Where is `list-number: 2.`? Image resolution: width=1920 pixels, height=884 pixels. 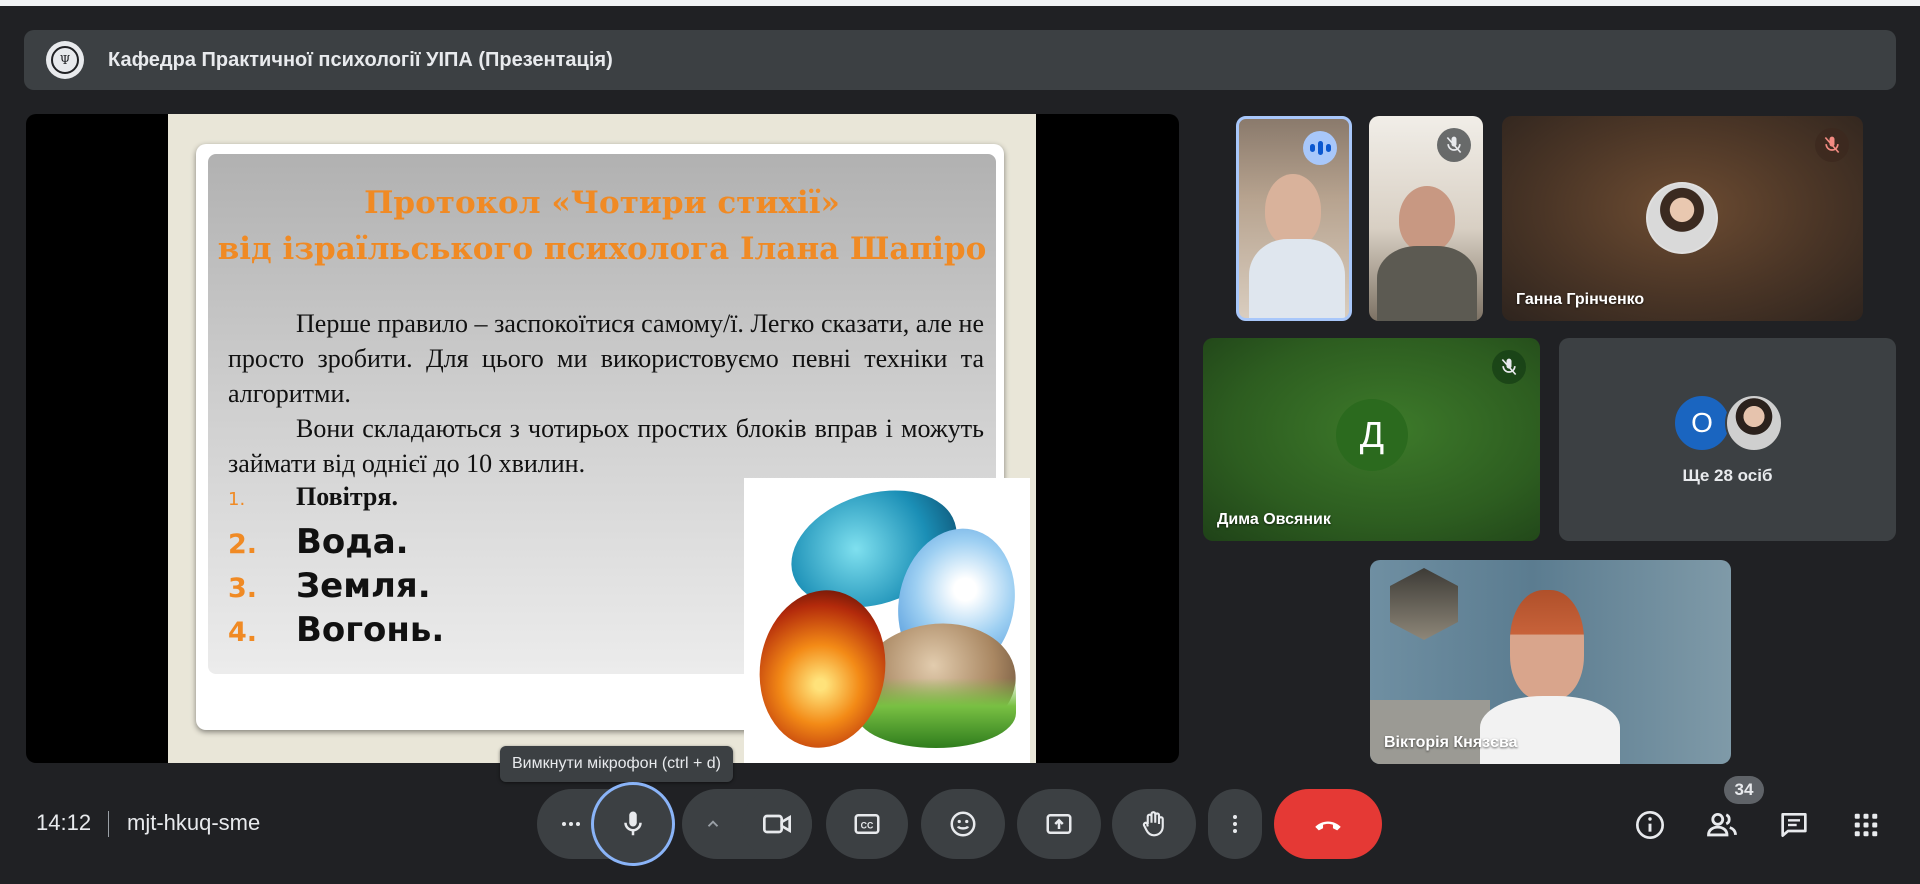
list-number: 2. is located at coordinates (243, 544).